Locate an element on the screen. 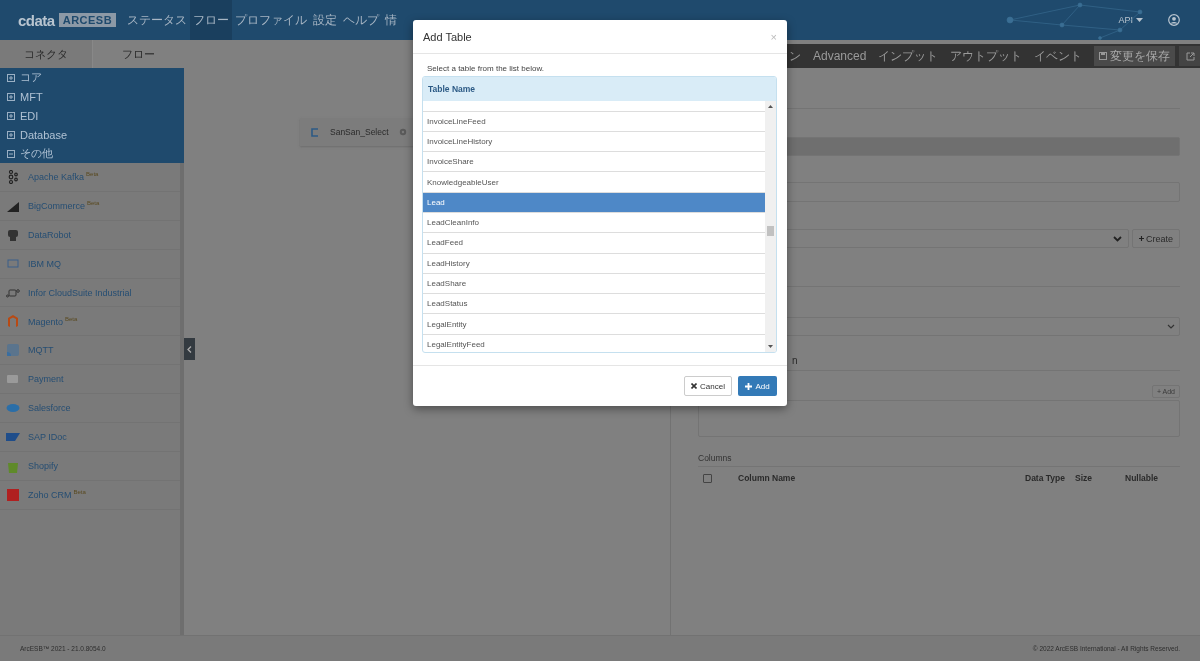 Image resolution: width=1200 pixels, height=661 pixels. category-label: その他 is located at coordinates (36, 153).